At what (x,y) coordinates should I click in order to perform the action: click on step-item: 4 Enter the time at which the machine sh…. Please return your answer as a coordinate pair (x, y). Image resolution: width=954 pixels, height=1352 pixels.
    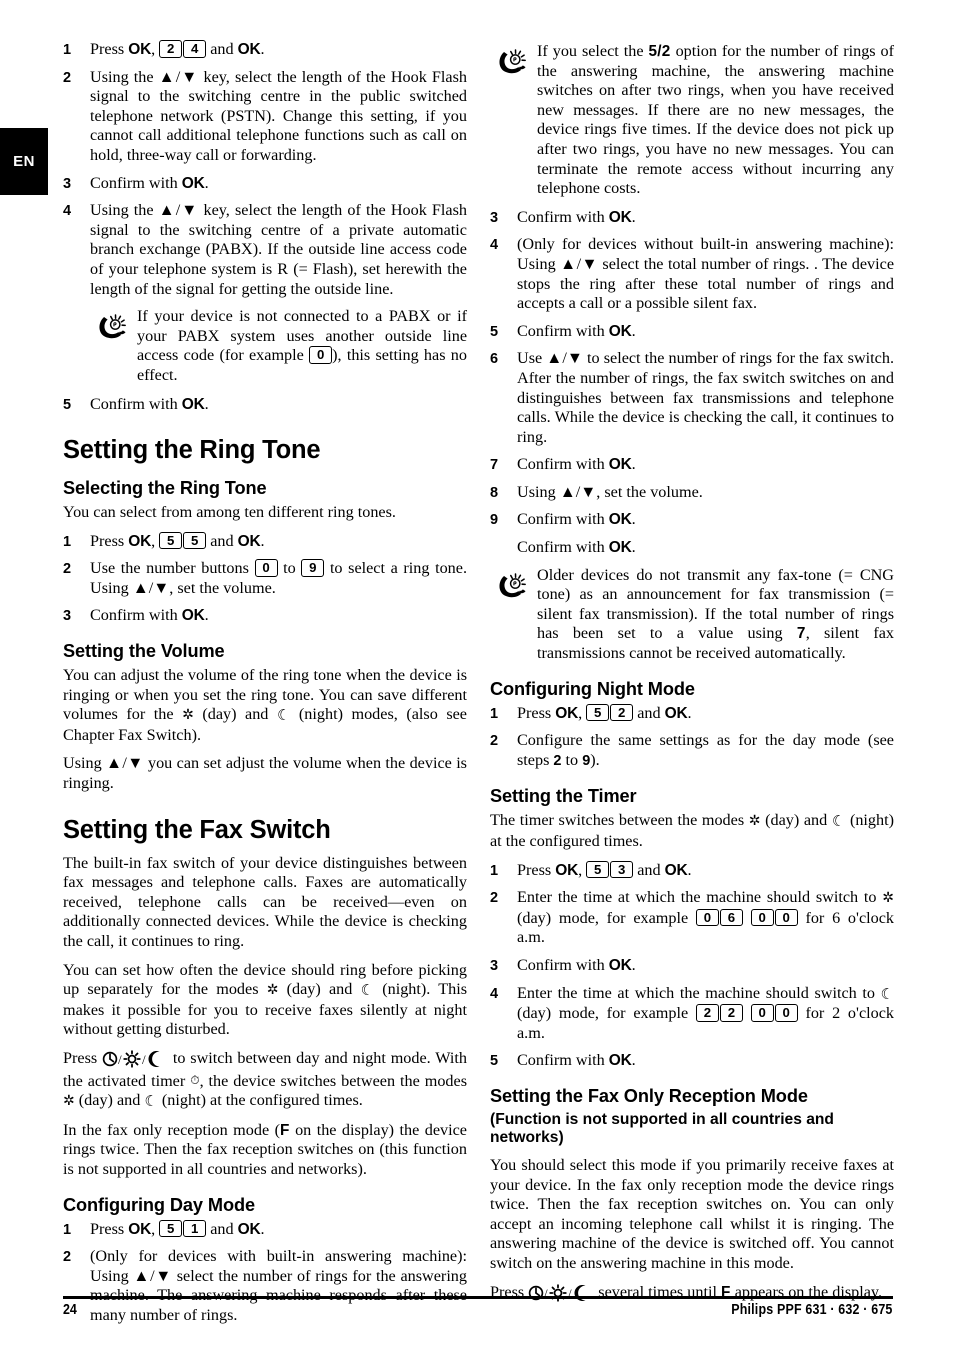
    Looking at the image, I should click on (692, 1014).